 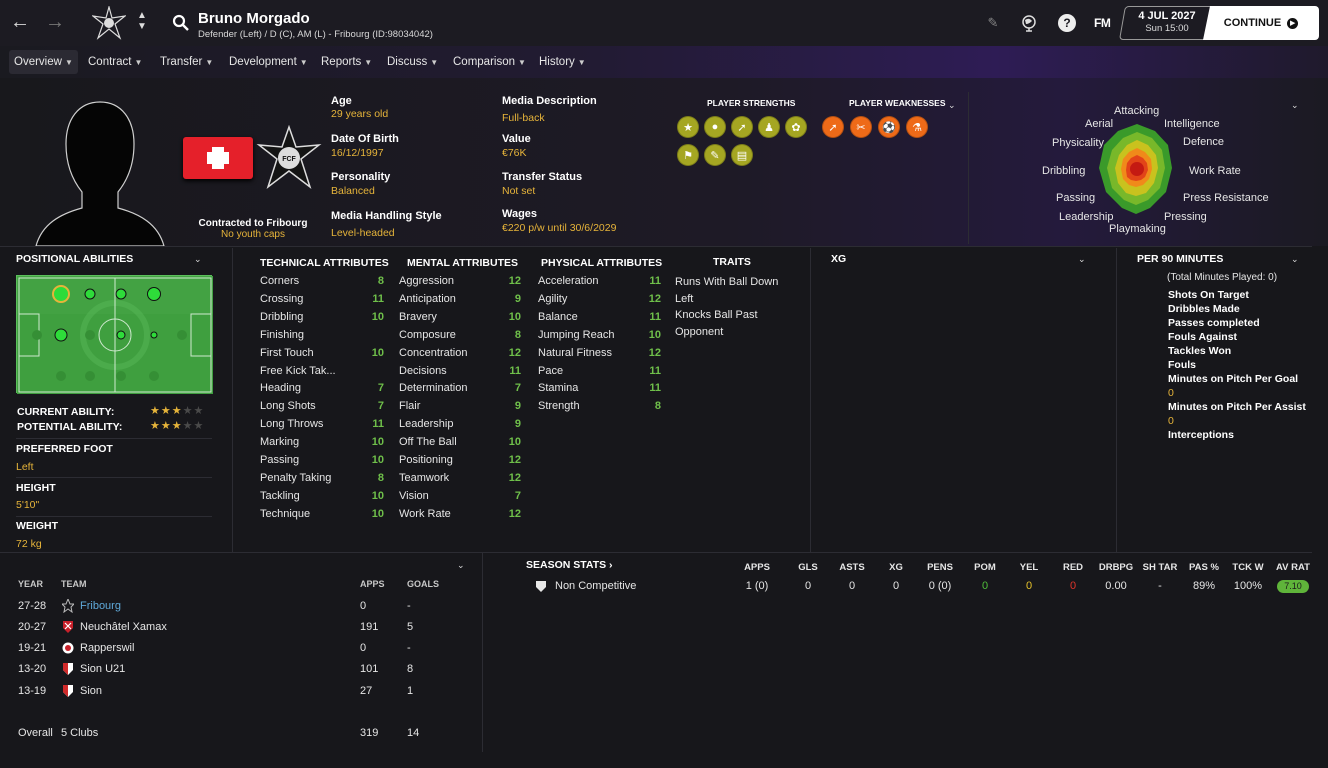 What do you see at coordinates (808, 586) in the screenshot?
I see `ss-value: 0` at bounding box center [808, 586].